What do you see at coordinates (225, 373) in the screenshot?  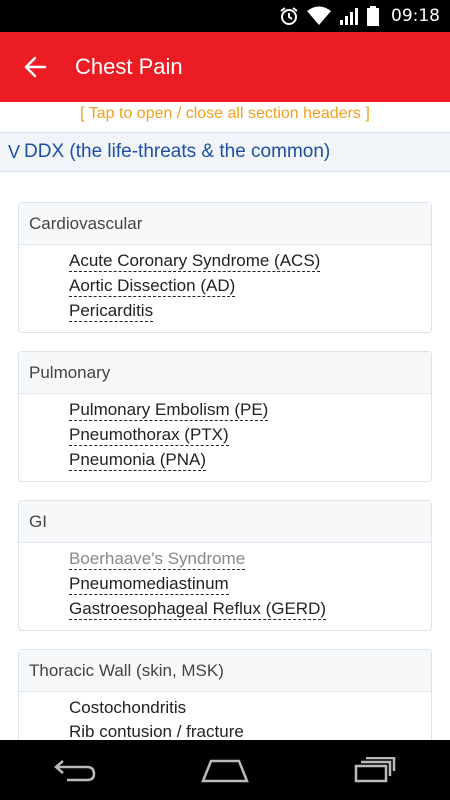 I see `card-title: Pulmonary` at bounding box center [225, 373].